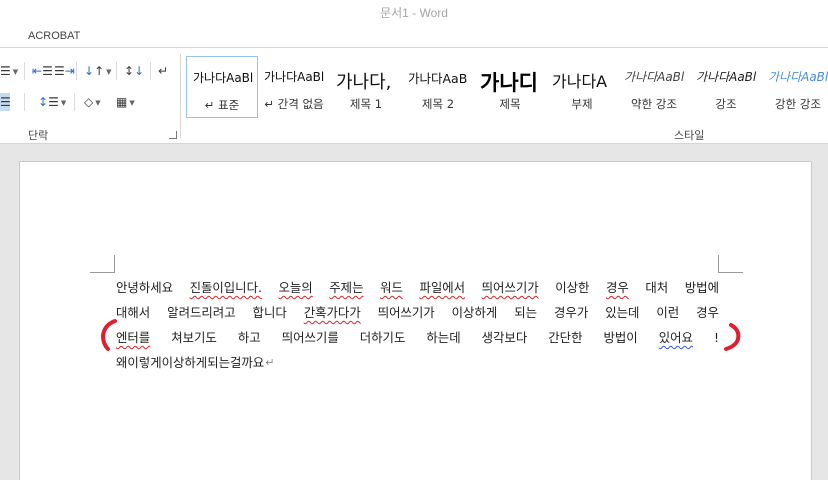  Describe the element at coordinates (571, 312) in the screenshot. I see `word: 경우가` at that location.